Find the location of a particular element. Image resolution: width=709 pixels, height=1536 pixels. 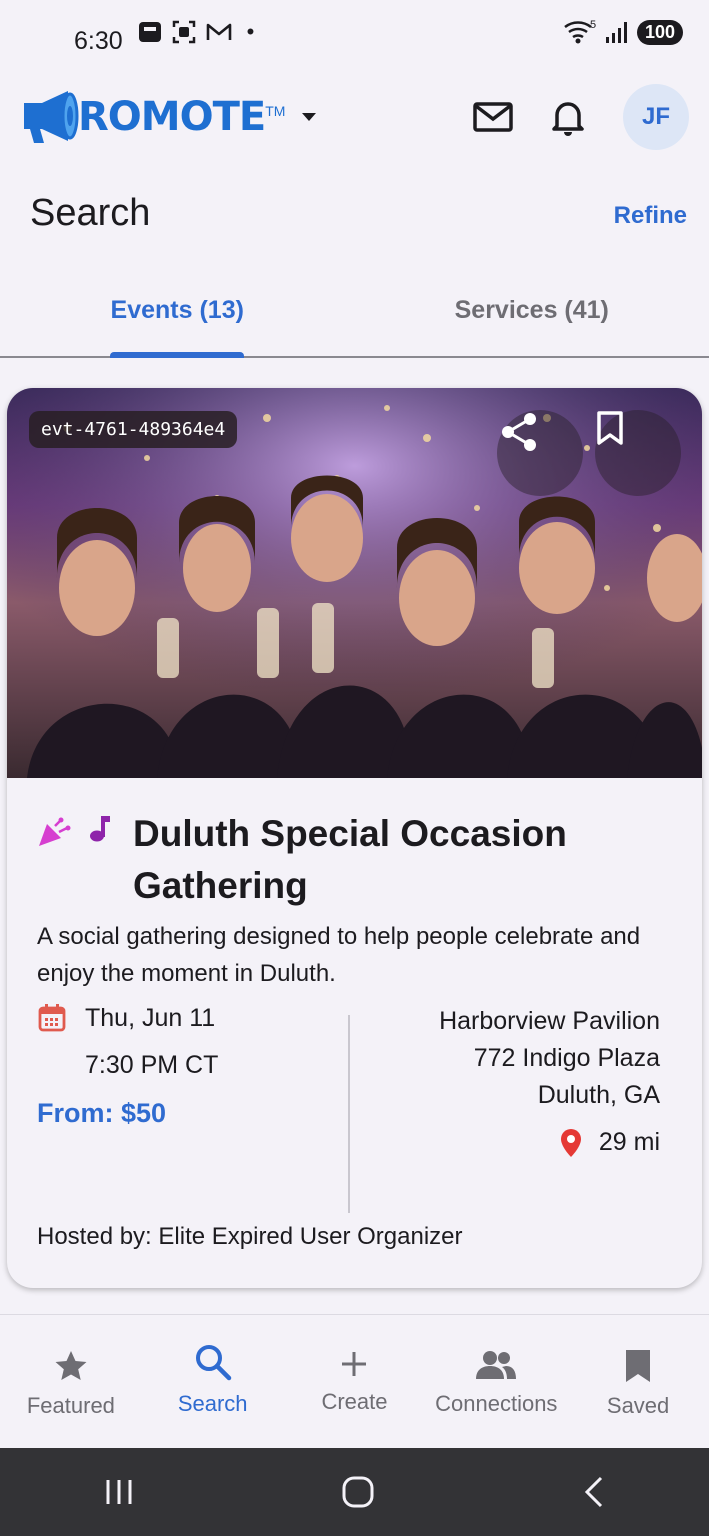

venue-city: Duluth, GA is located at coordinates (598, 1095).